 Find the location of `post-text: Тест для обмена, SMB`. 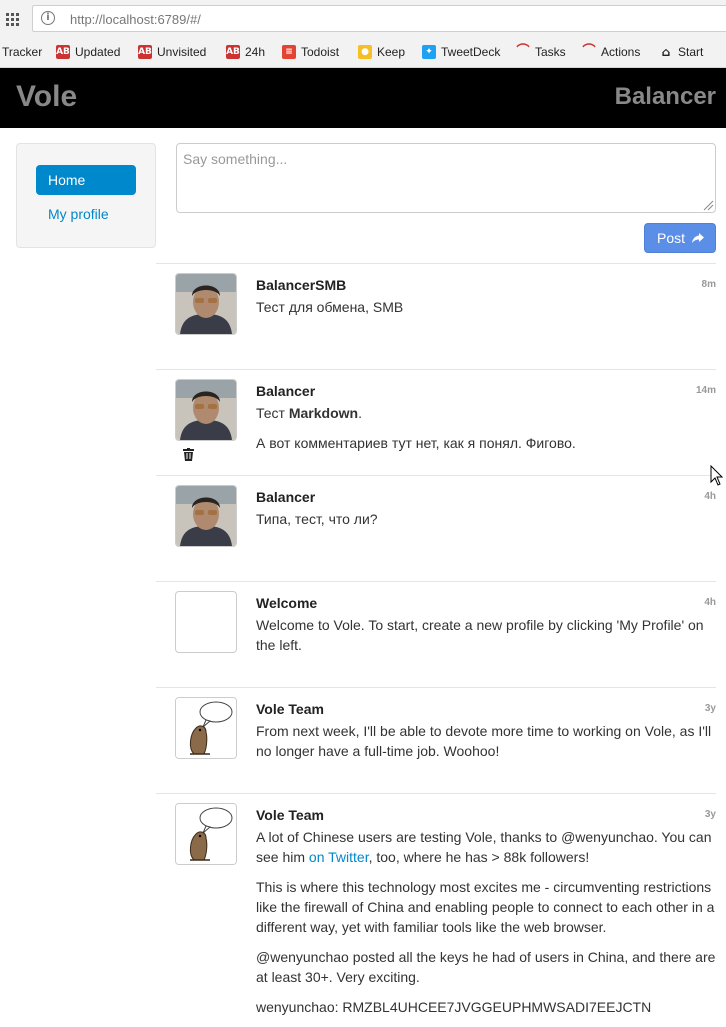

post-text: Тест для обмена, SMB is located at coordinates (330, 307).